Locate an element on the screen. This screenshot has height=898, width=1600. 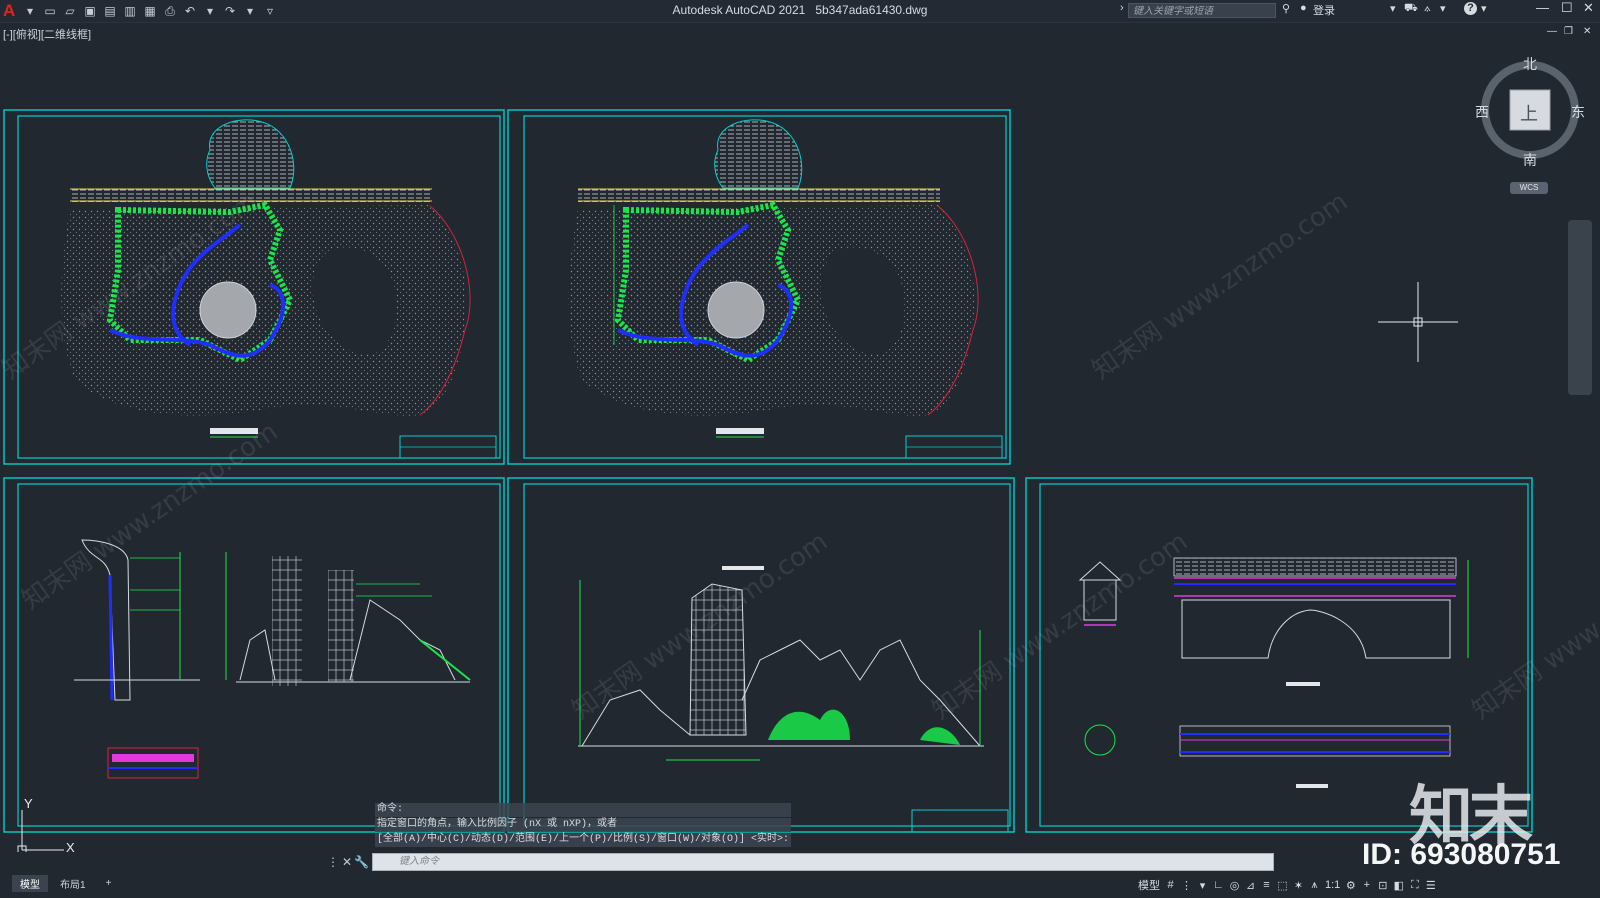
viewcube-west: 西 is located at coordinates (1482, 112).